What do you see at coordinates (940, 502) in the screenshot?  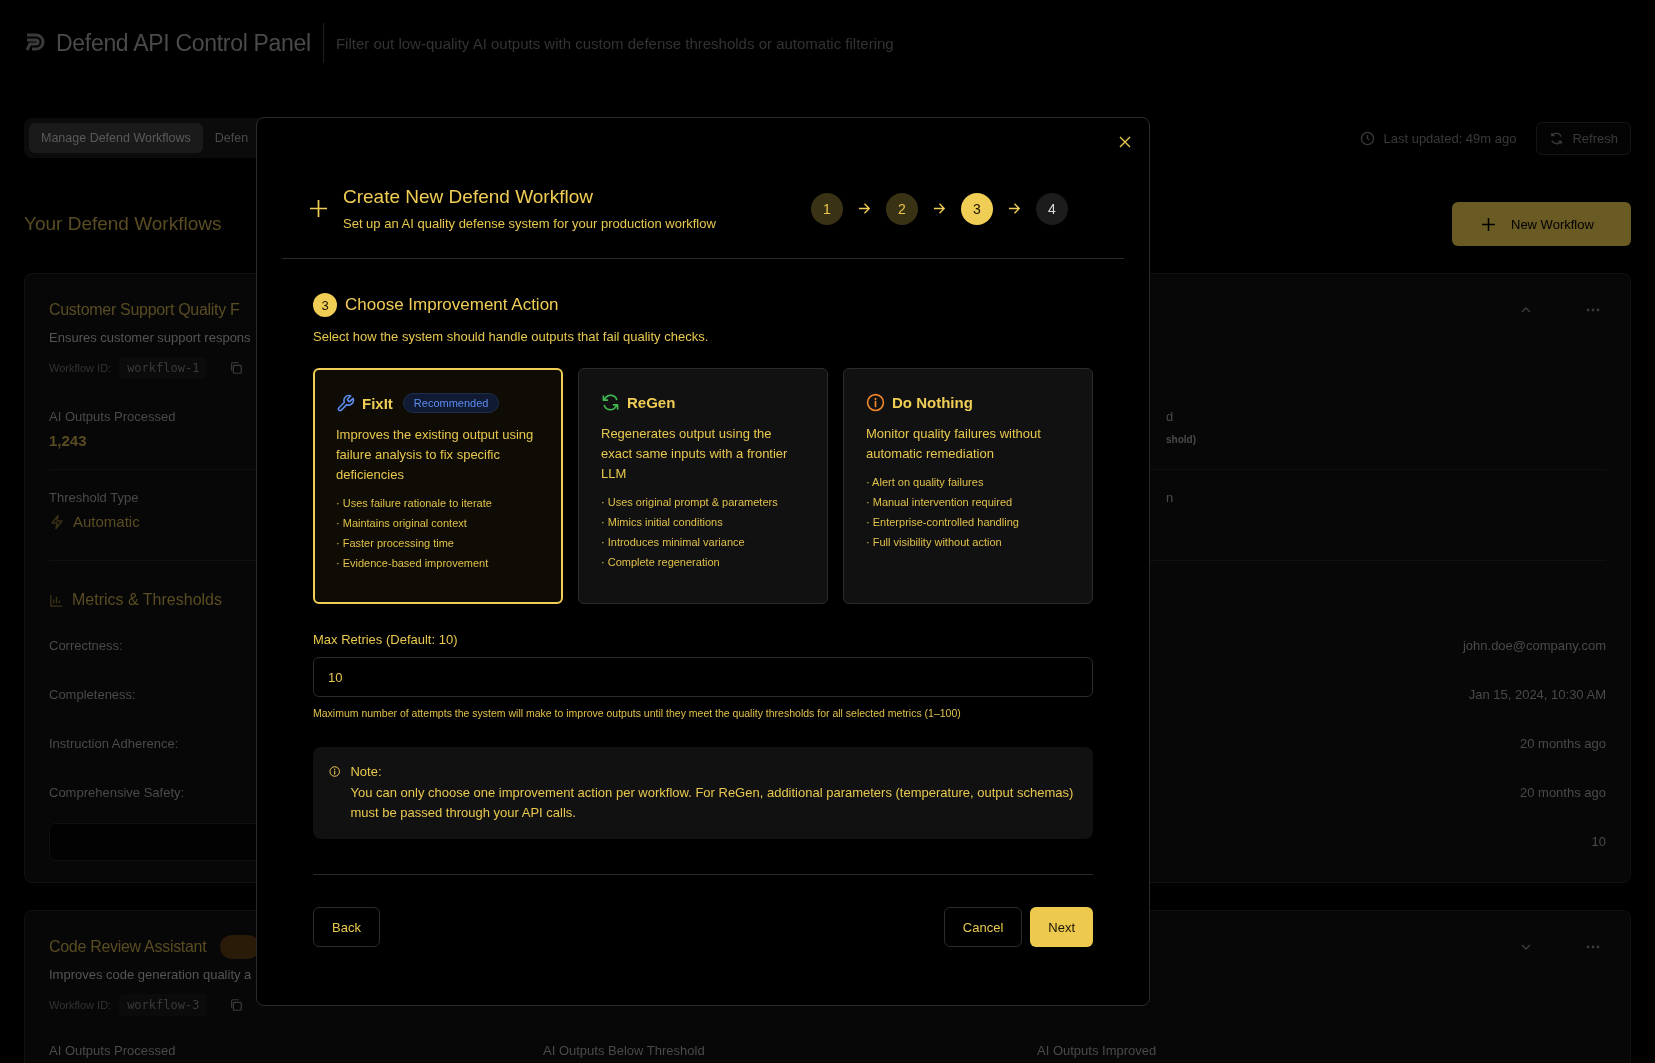 I see `feature-item: · Manual intervention required` at bounding box center [940, 502].